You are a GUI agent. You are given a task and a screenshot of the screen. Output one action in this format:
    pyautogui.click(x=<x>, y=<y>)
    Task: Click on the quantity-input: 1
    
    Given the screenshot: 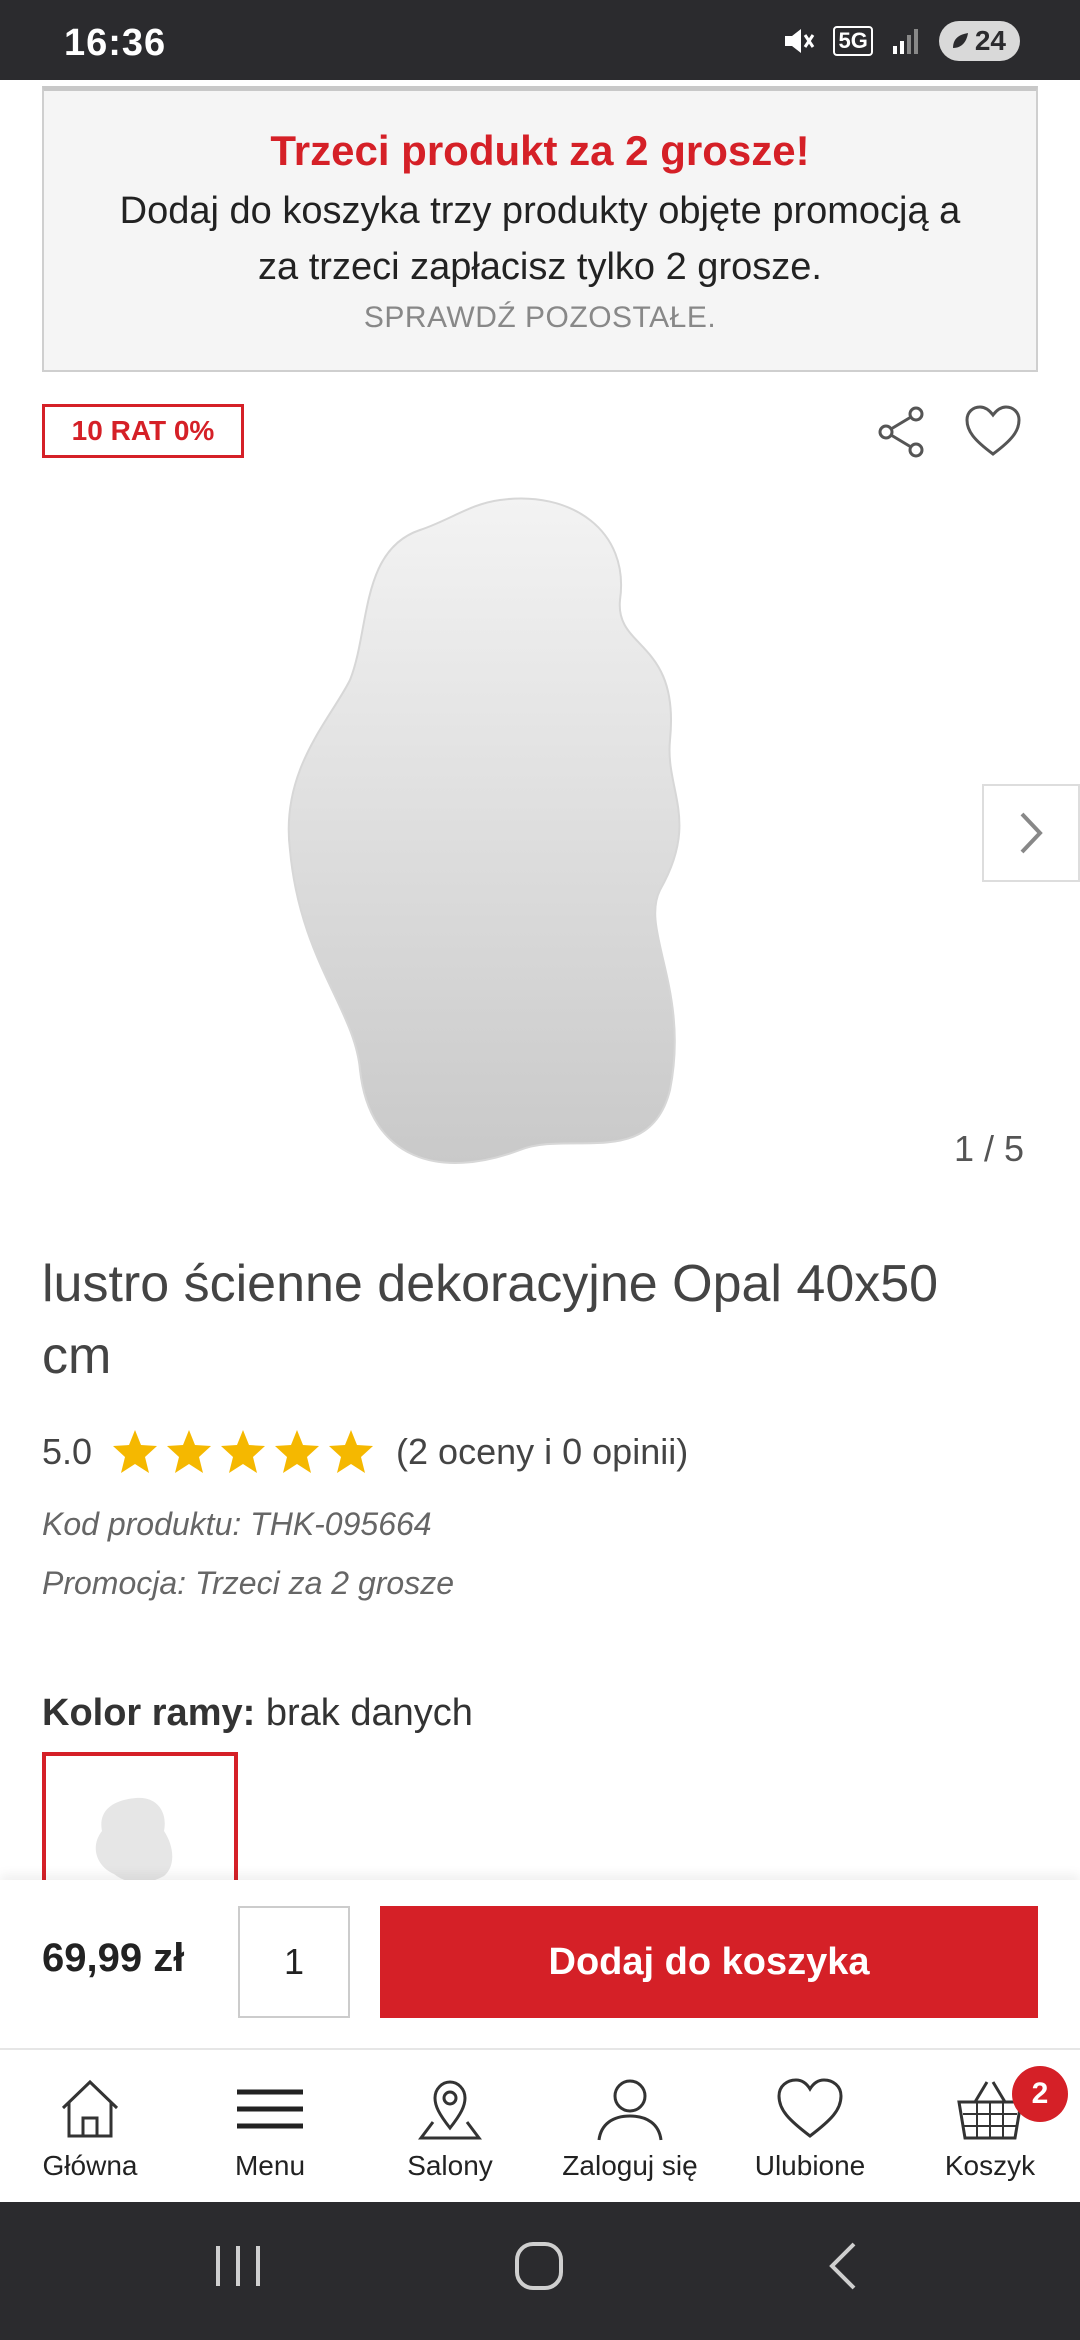 What is the action you would take?
    pyautogui.click(x=294, y=1962)
    